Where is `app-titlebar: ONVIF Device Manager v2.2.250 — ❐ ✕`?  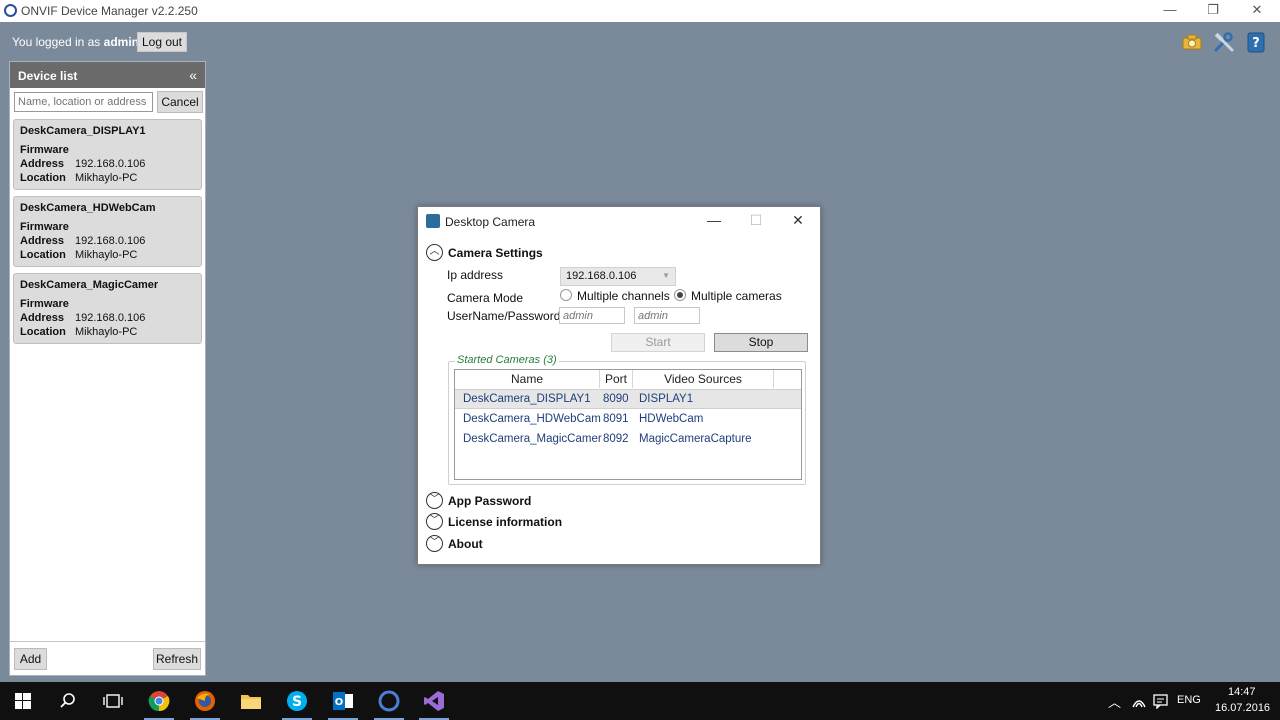 app-titlebar: ONVIF Device Manager v2.2.250 — ❐ ✕ is located at coordinates (640, 11).